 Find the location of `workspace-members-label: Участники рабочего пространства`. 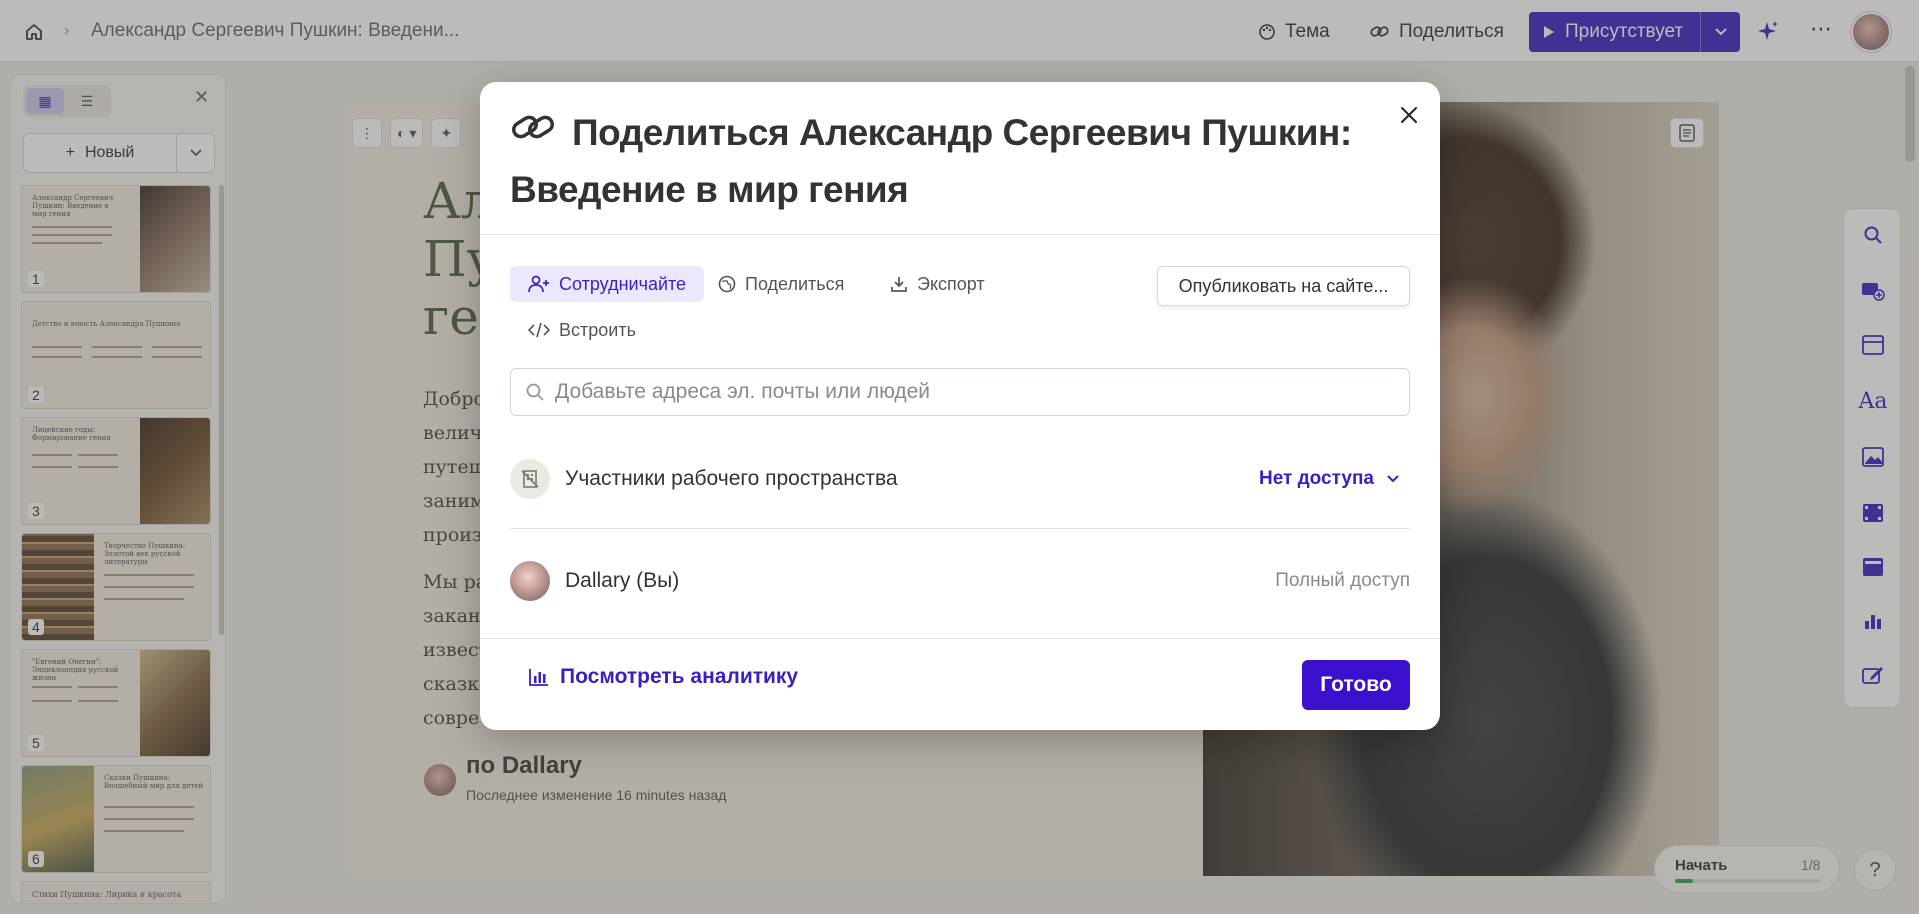

workspace-members-label: Участники рабочего пространства is located at coordinates (731, 478).